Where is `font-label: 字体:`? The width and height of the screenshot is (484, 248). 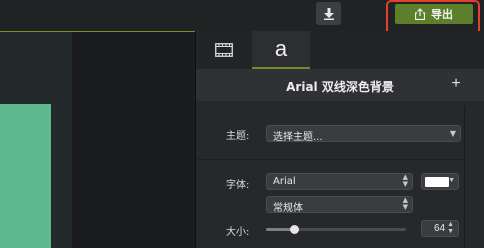 font-label: 字体: is located at coordinates (238, 185).